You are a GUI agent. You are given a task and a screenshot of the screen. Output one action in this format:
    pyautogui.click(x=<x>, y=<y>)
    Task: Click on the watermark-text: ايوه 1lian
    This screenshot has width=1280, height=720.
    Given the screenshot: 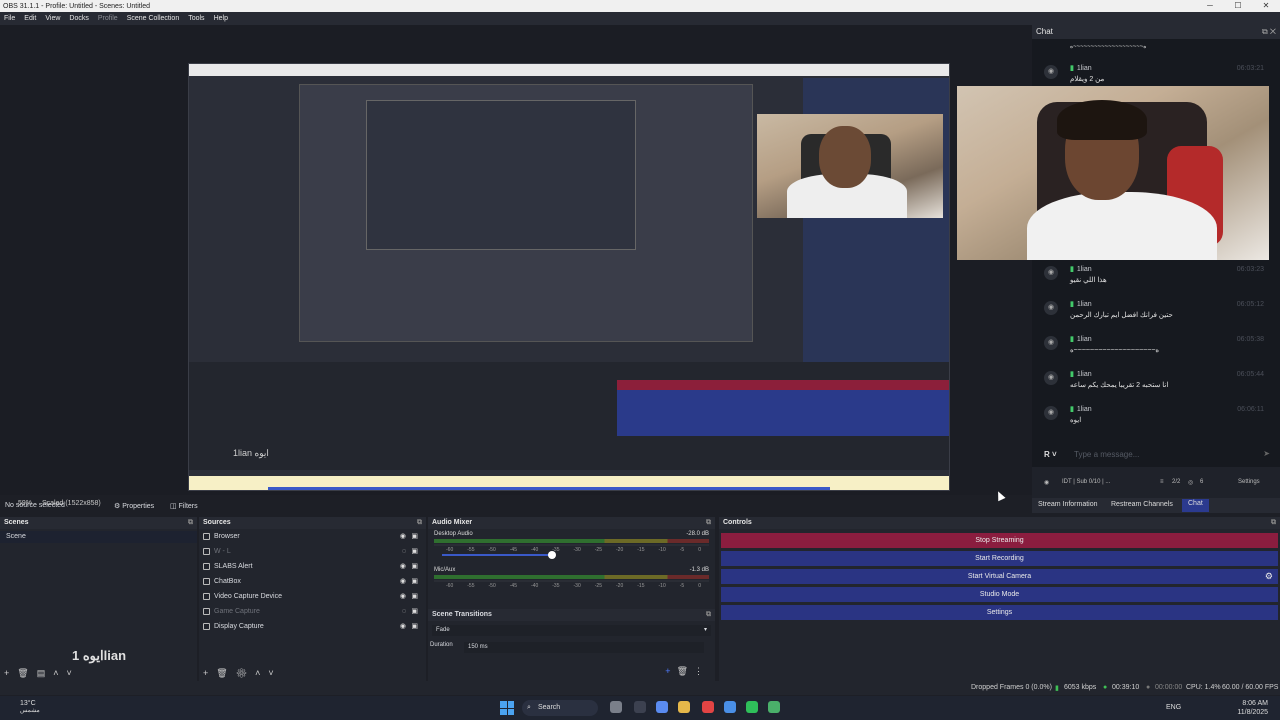 What is the action you would take?
    pyautogui.click(x=99, y=655)
    